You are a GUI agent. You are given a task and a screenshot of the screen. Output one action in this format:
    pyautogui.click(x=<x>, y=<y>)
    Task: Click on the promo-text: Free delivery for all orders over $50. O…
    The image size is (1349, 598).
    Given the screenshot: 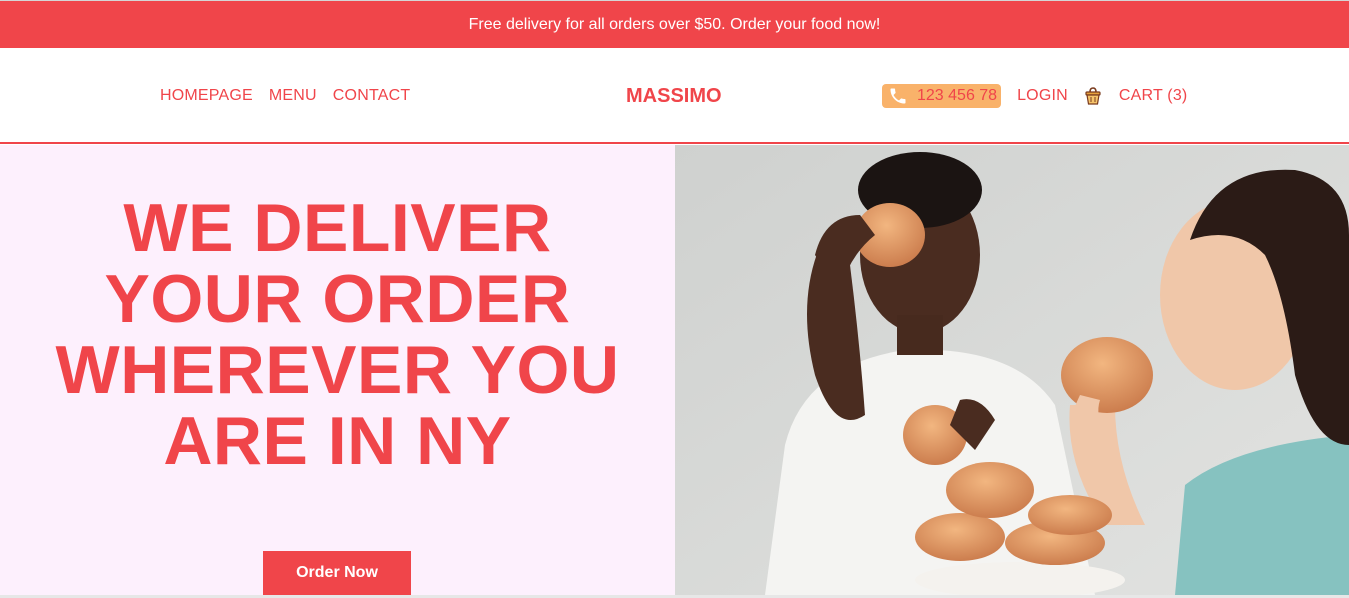 What is the action you would take?
    pyautogui.click(x=674, y=24)
    